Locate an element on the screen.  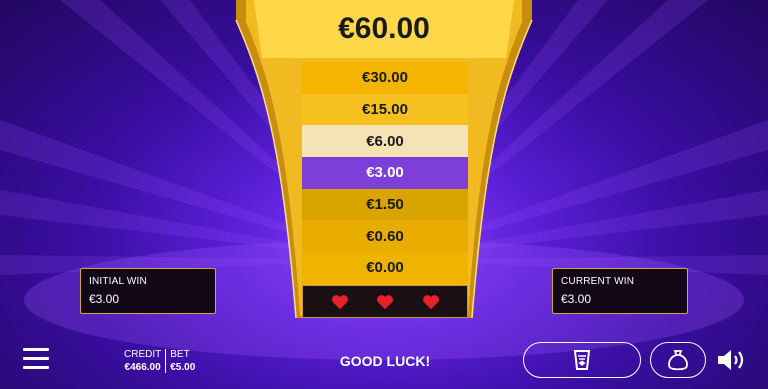
status-message: GOOD LUCK! is located at coordinates (385, 361).